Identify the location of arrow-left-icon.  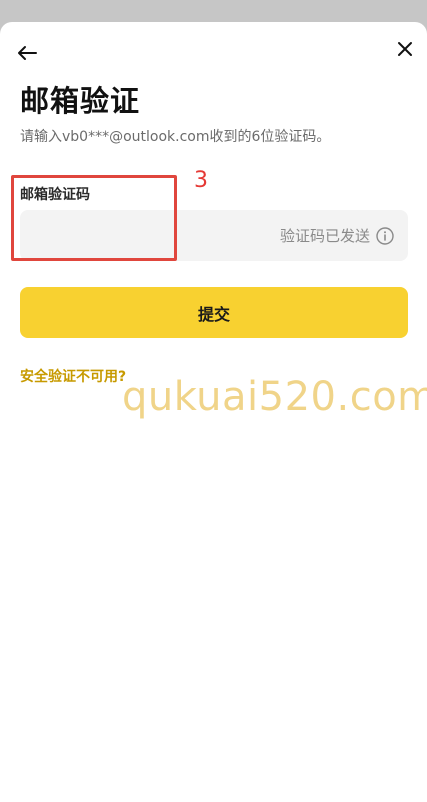
(27, 53).